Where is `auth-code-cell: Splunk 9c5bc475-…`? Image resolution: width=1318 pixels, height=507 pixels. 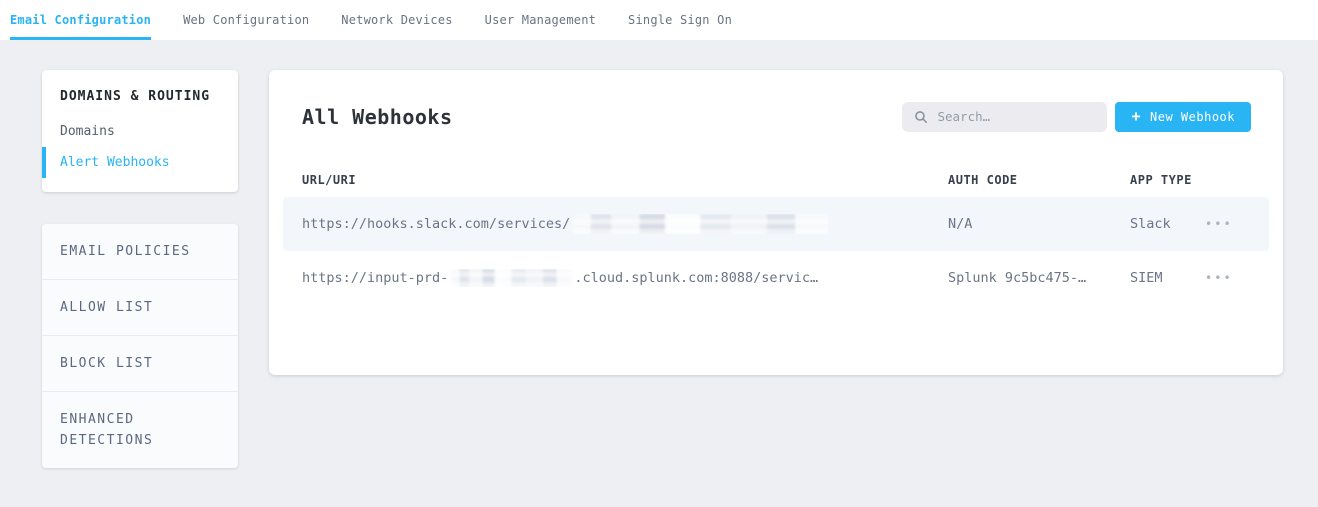
auth-code-cell: Splunk 9c5bc475-… is located at coordinates (1017, 278).